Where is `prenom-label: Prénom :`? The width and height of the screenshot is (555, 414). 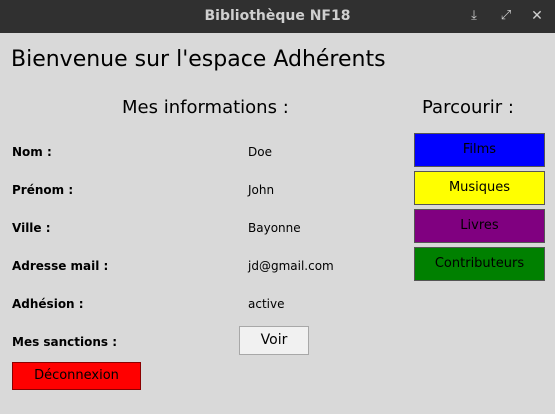
prenom-label: Prénom : is located at coordinates (43, 190).